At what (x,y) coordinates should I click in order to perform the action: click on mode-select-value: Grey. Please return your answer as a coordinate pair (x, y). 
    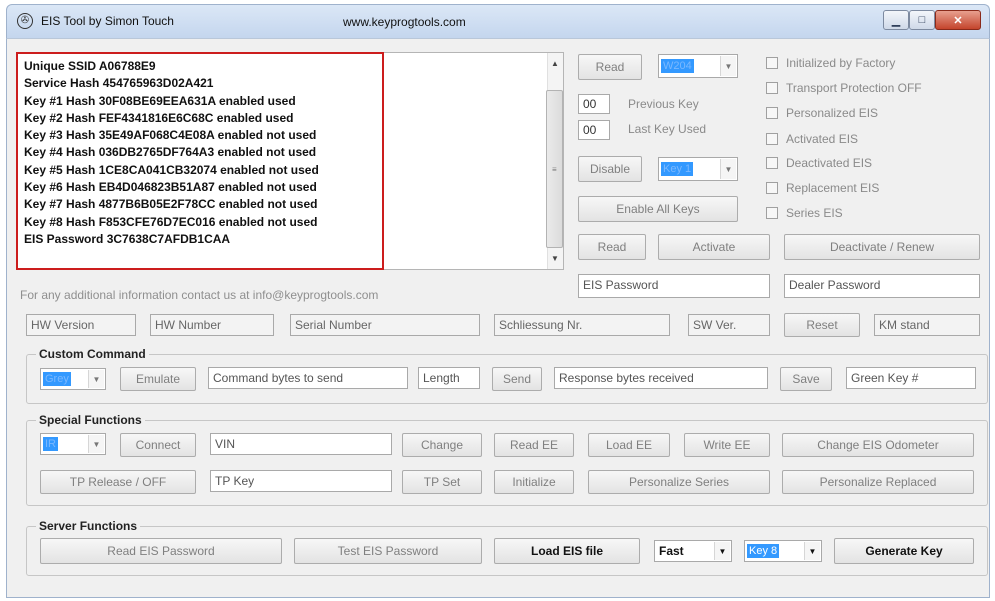
    Looking at the image, I should click on (57, 379).